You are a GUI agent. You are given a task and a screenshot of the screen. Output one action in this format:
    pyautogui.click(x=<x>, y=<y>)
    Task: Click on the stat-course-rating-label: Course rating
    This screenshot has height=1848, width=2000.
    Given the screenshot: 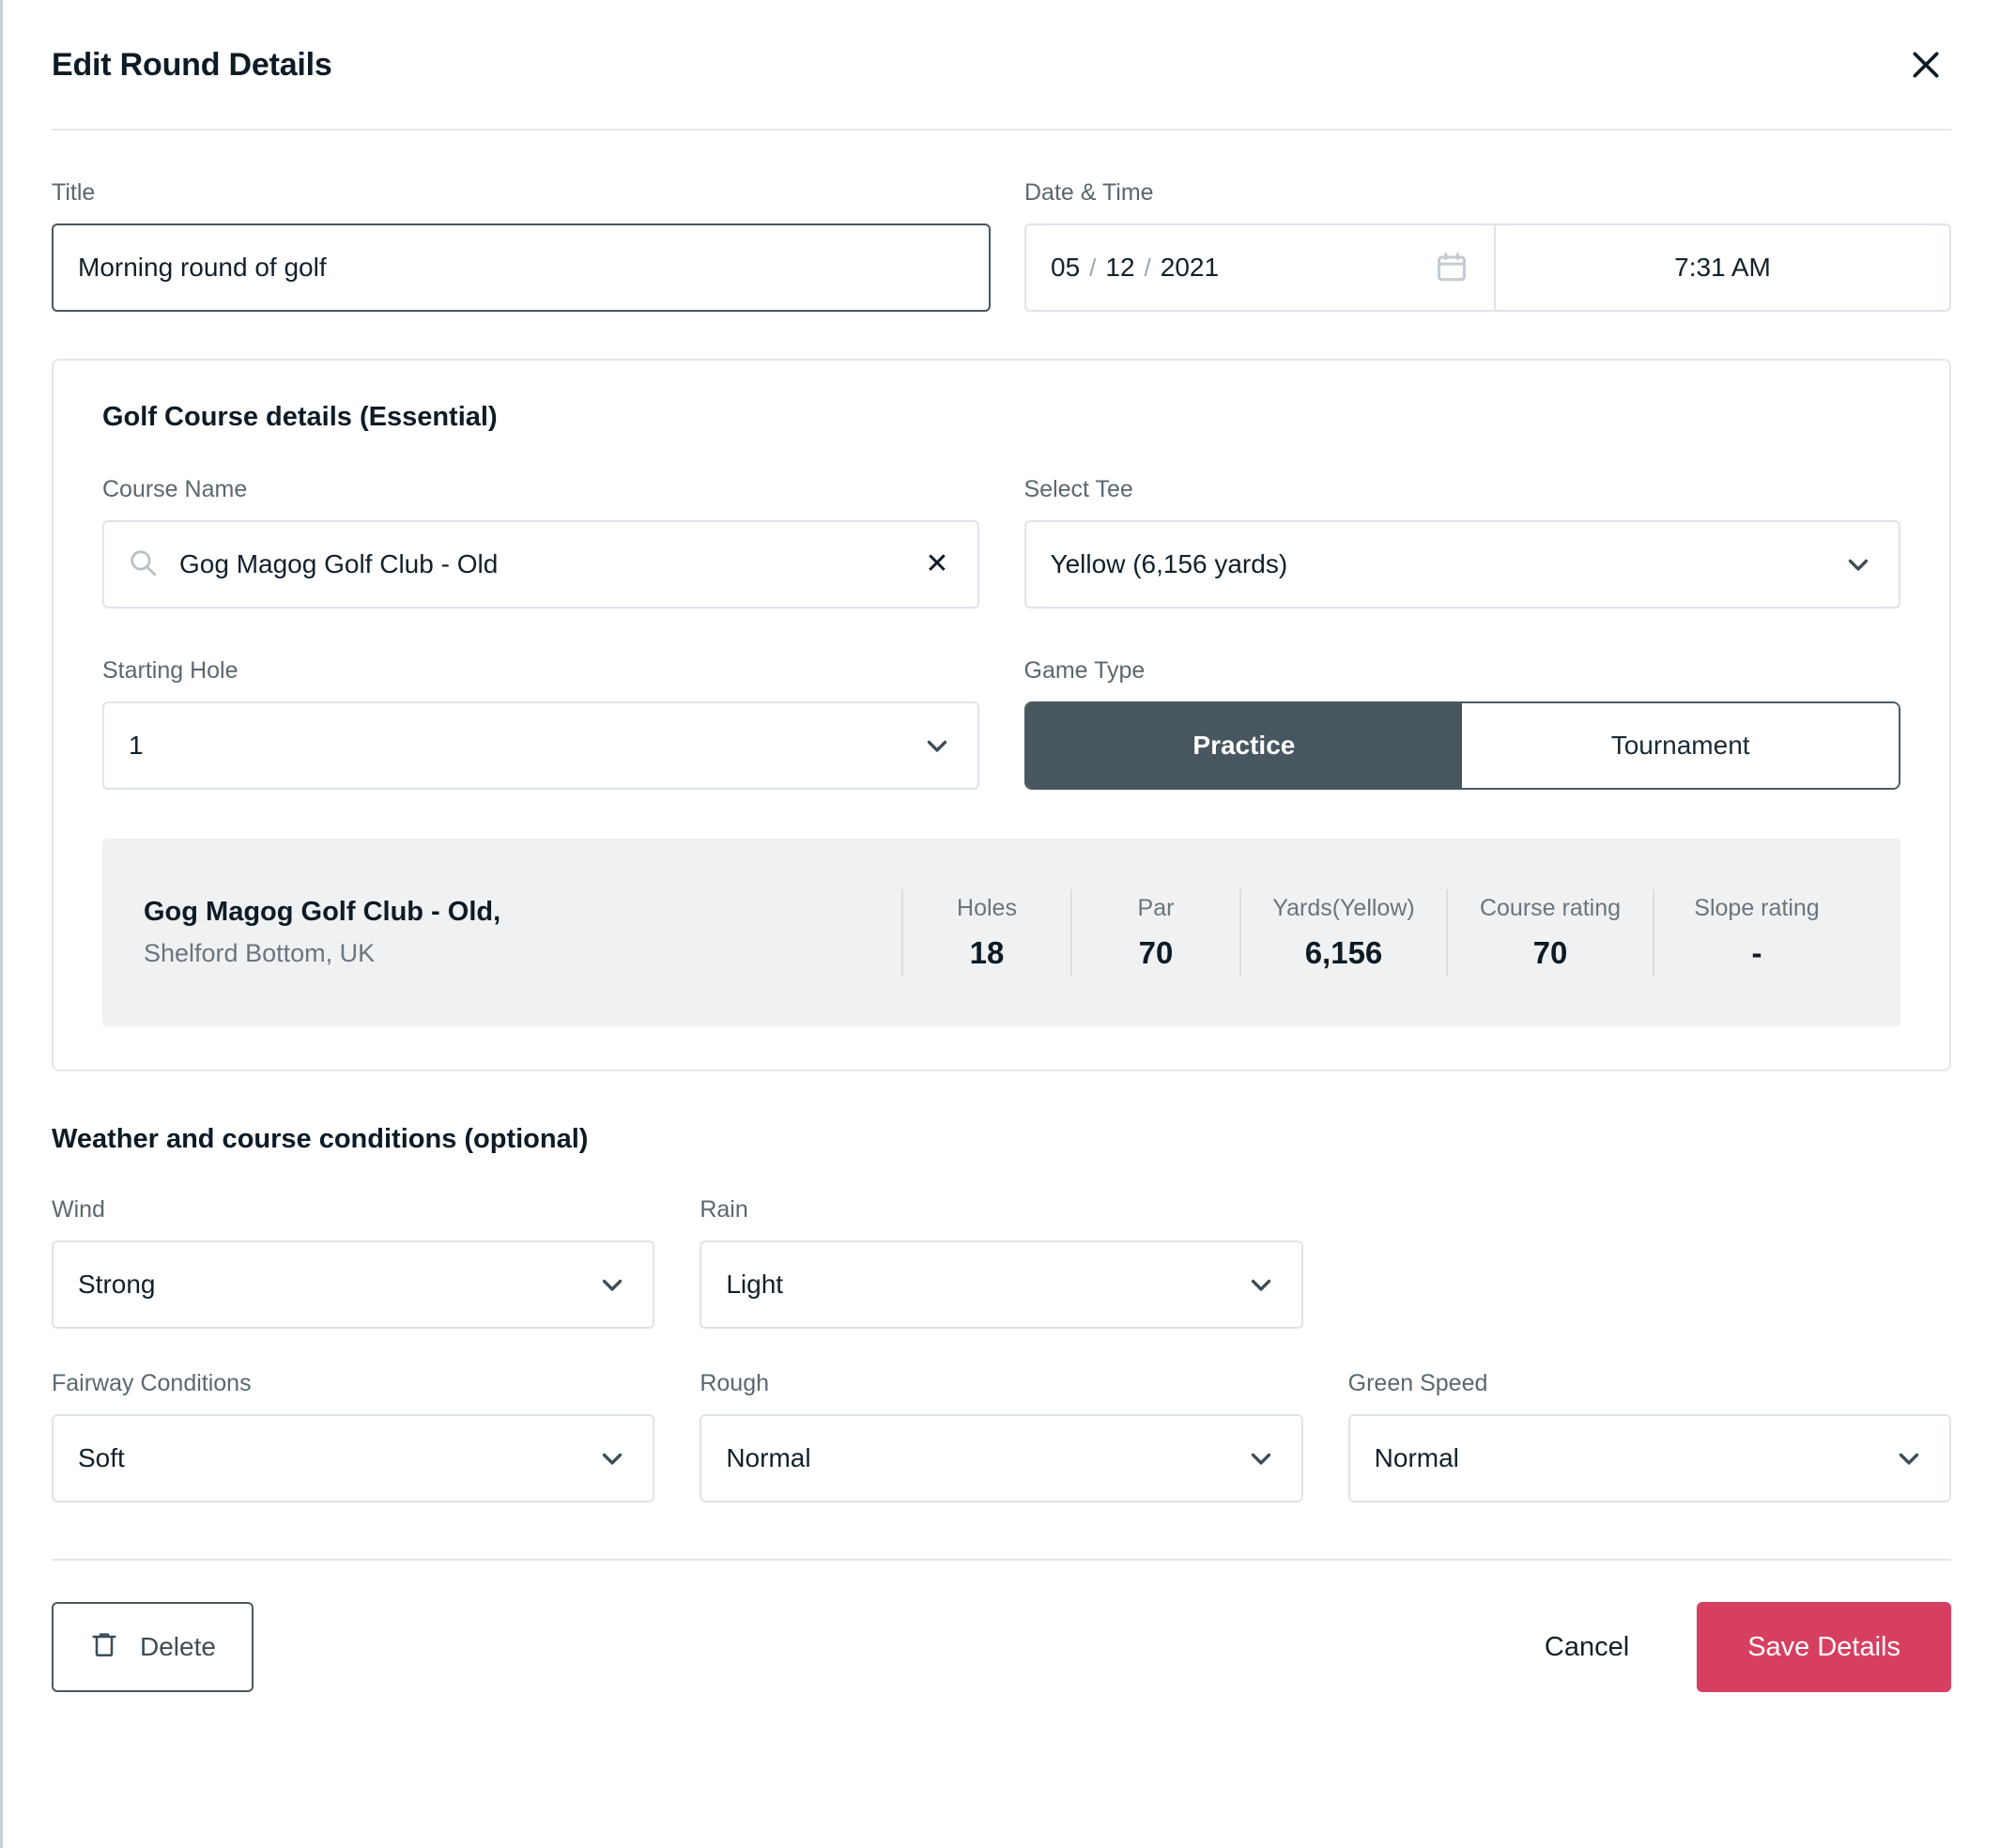 What is the action you would take?
    pyautogui.click(x=1550, y=907)
    